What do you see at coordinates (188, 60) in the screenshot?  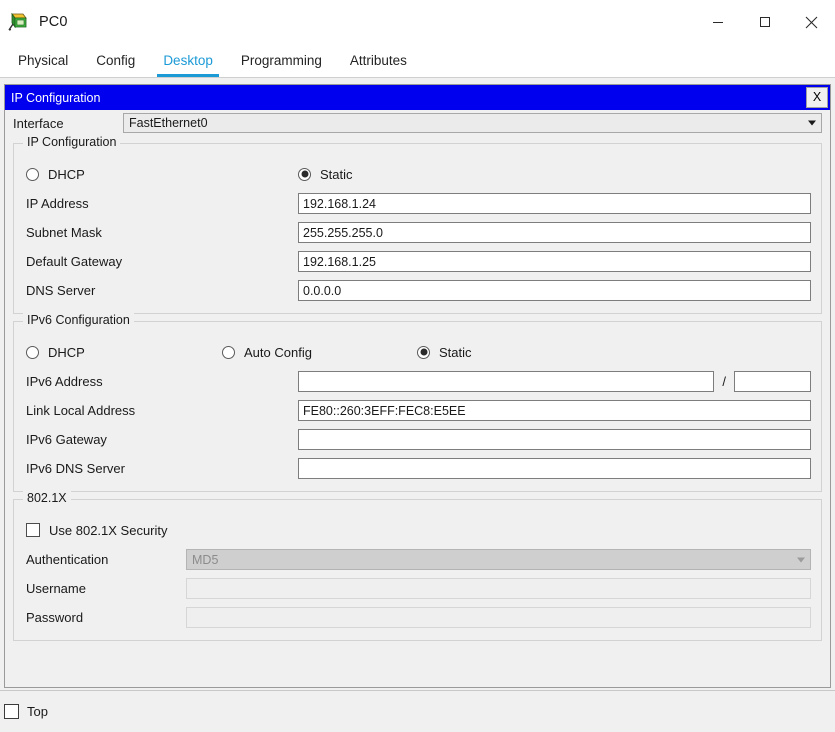 I see `tab-desktop: Desktop` at bounding box center [188, 60].